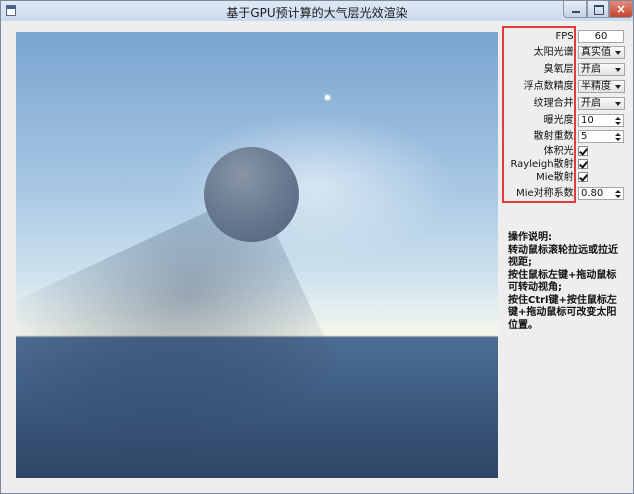 This screenshot has width=634, height=494. I want to click on volumetric-light-checkbox, so click(583, 151).